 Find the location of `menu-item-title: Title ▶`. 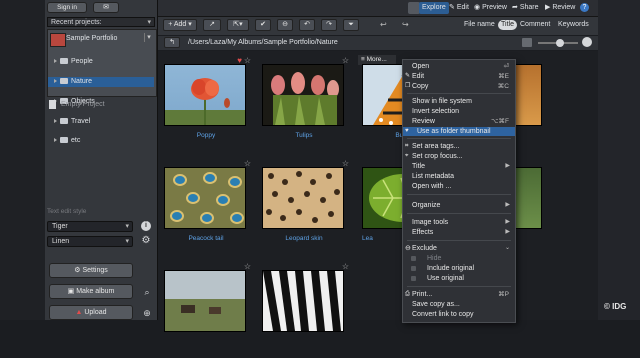

menu-item-title: Title ▶ is located at coordinates (459, 166).